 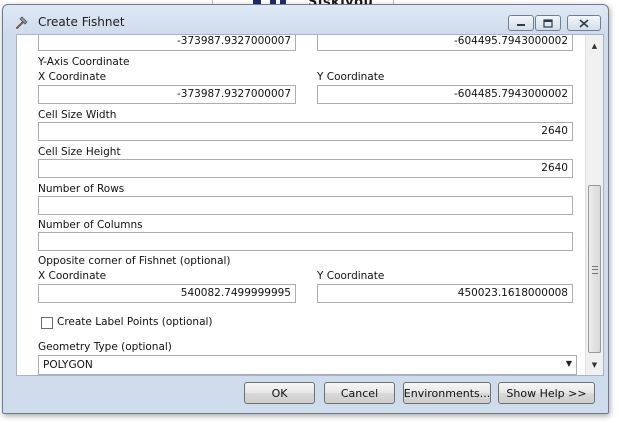 I want to click on scroll-thumb, so click(x=594, y=269).